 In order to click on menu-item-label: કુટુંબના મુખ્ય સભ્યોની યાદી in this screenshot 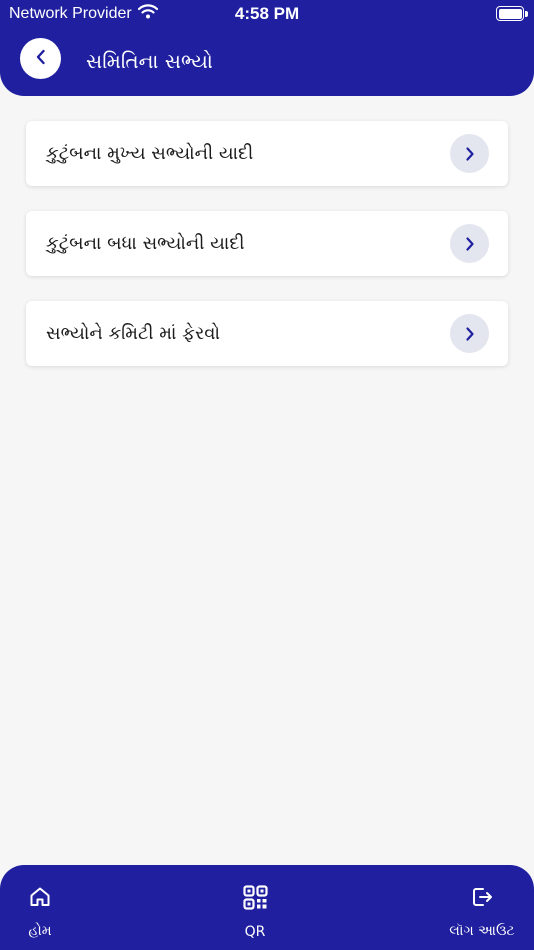, I will do `click(150, 153)`.